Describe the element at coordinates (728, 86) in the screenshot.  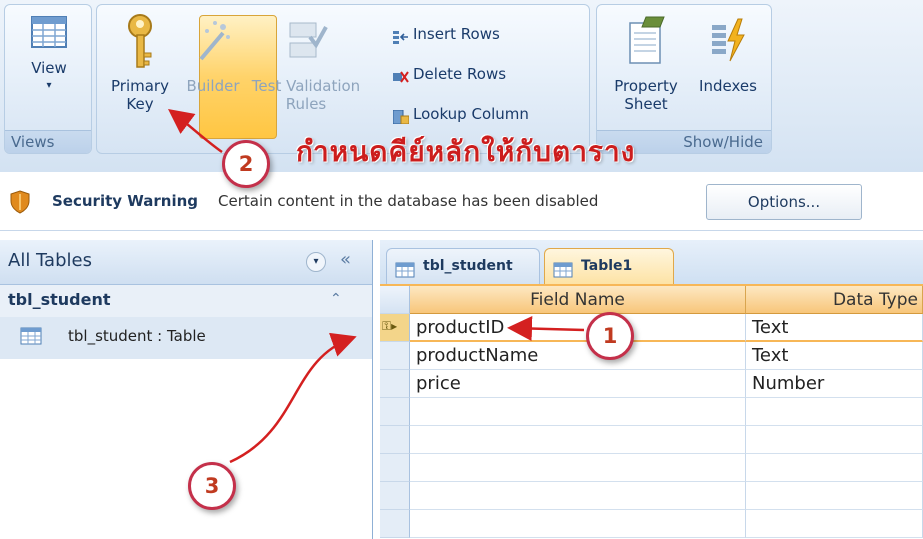
I see `indexes-label: Indexes` at that location.